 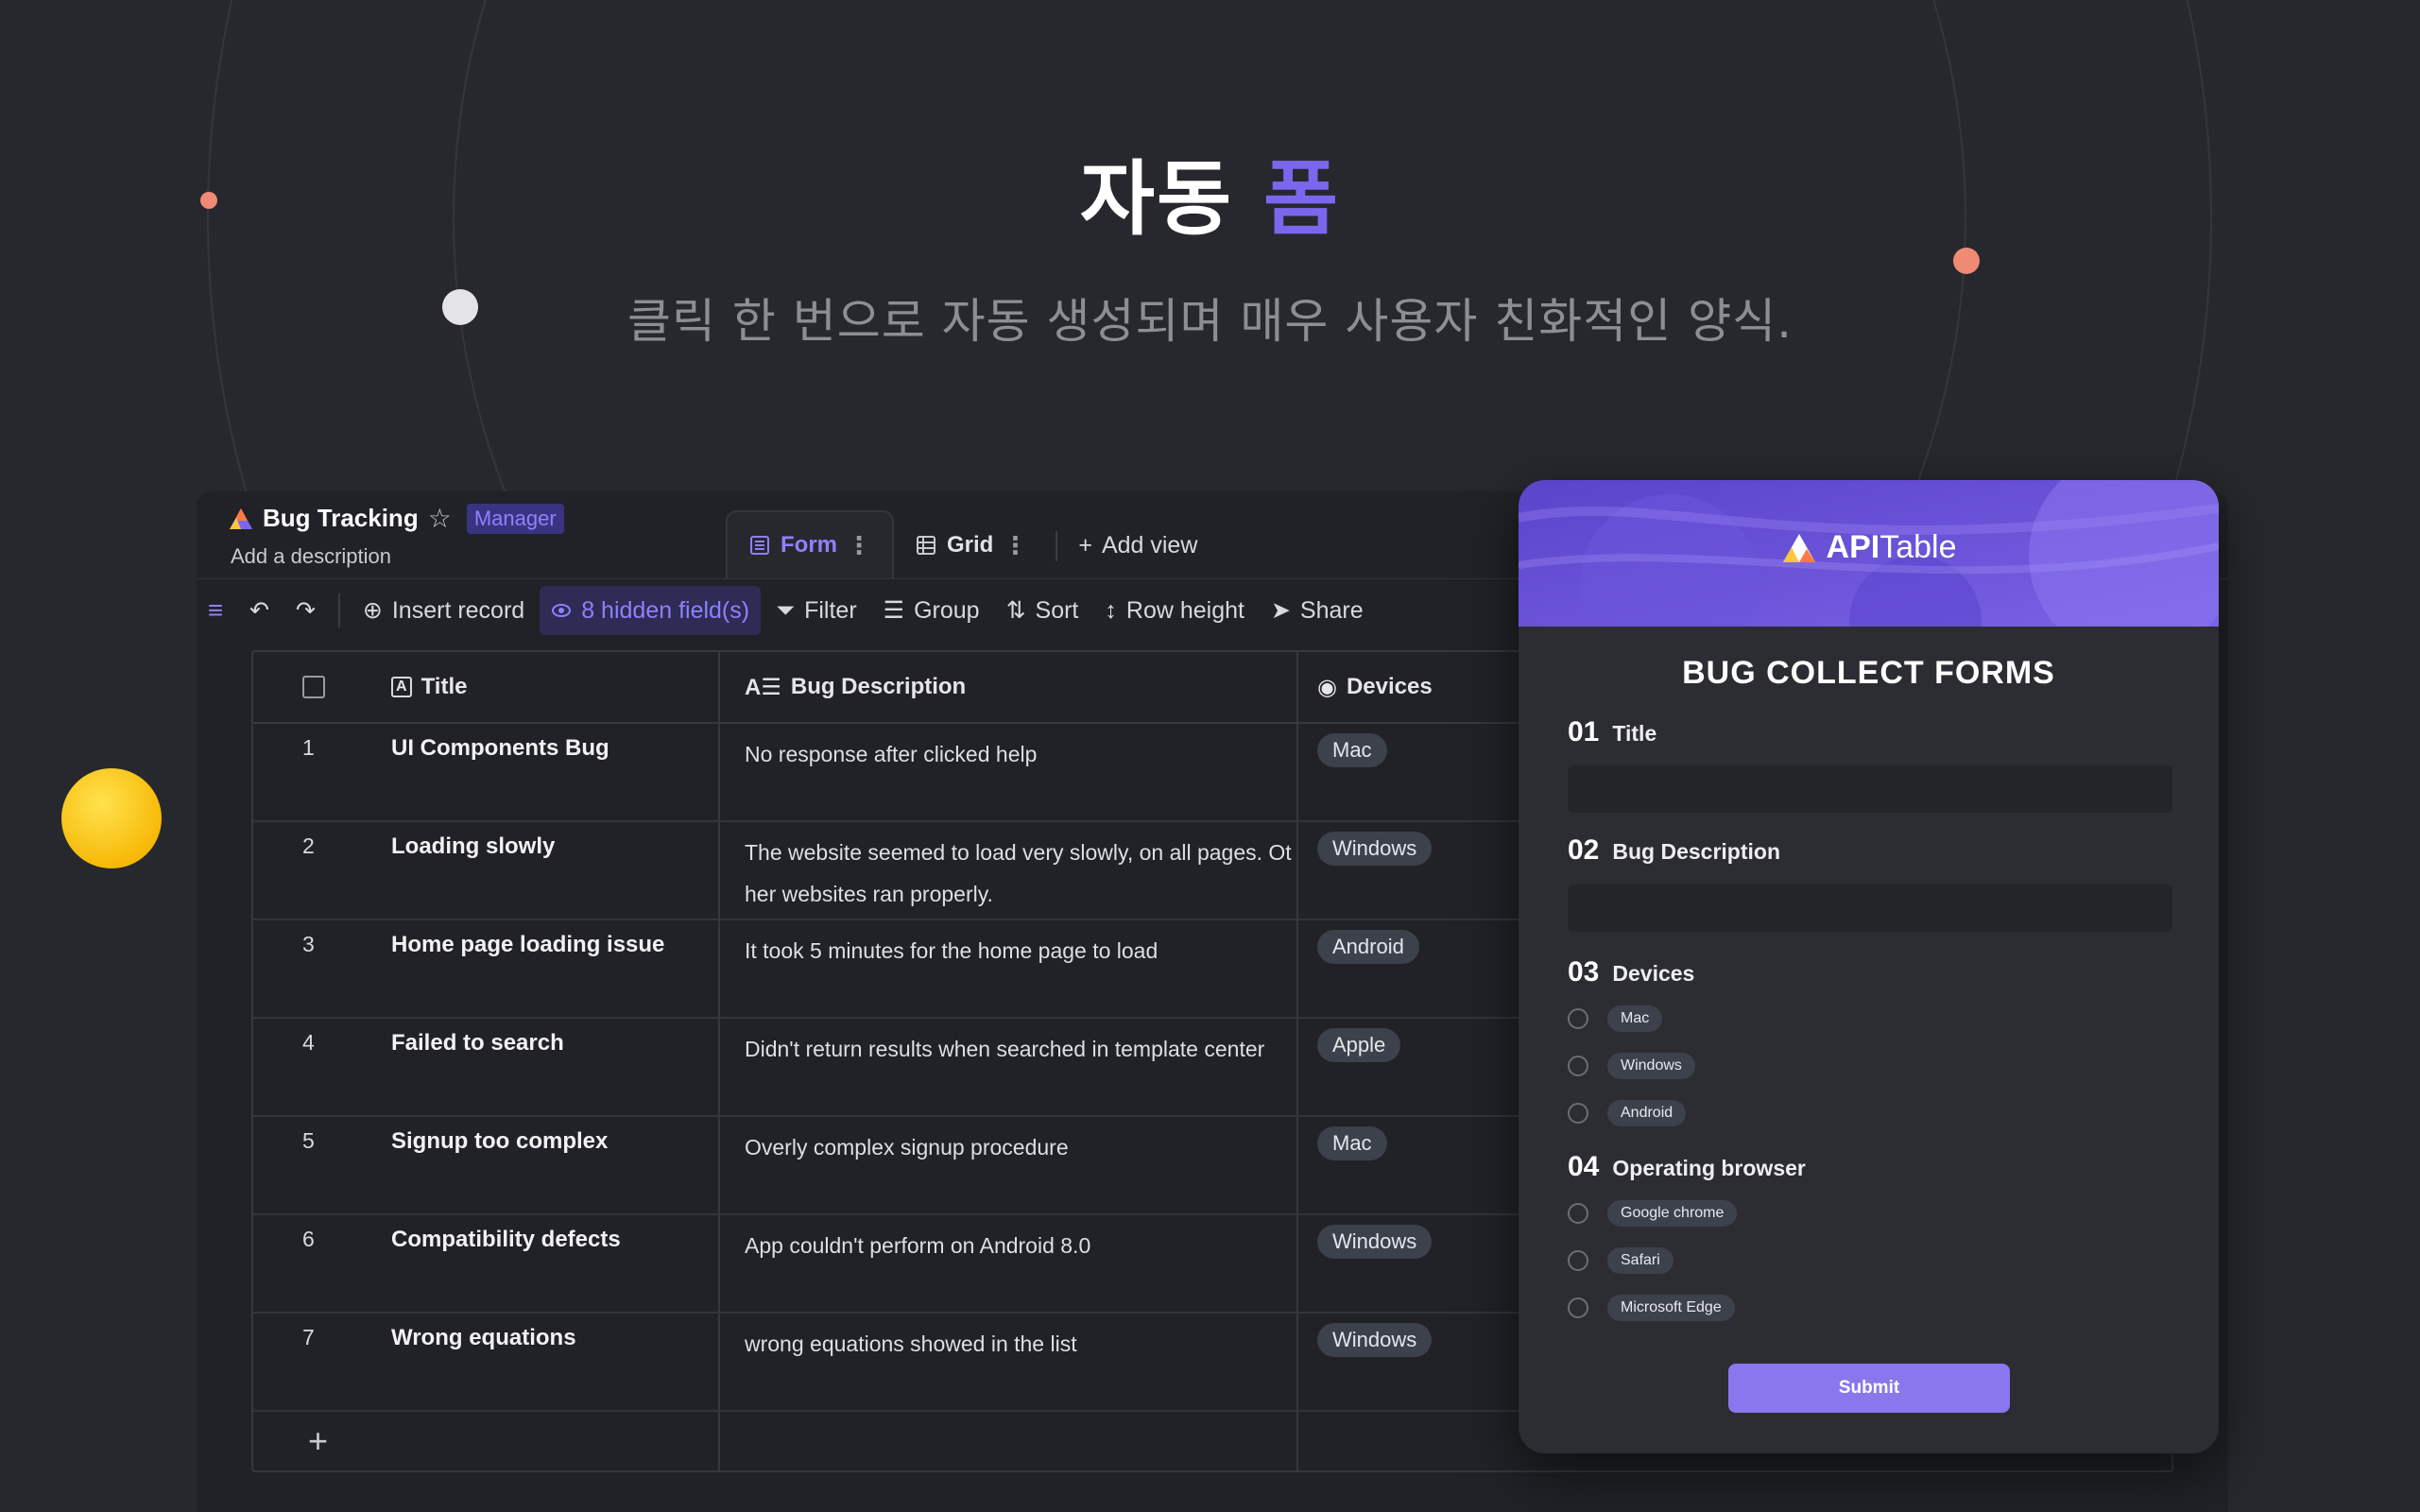 I want to click on undo-icon: ↶, so click(x=259, y=610).